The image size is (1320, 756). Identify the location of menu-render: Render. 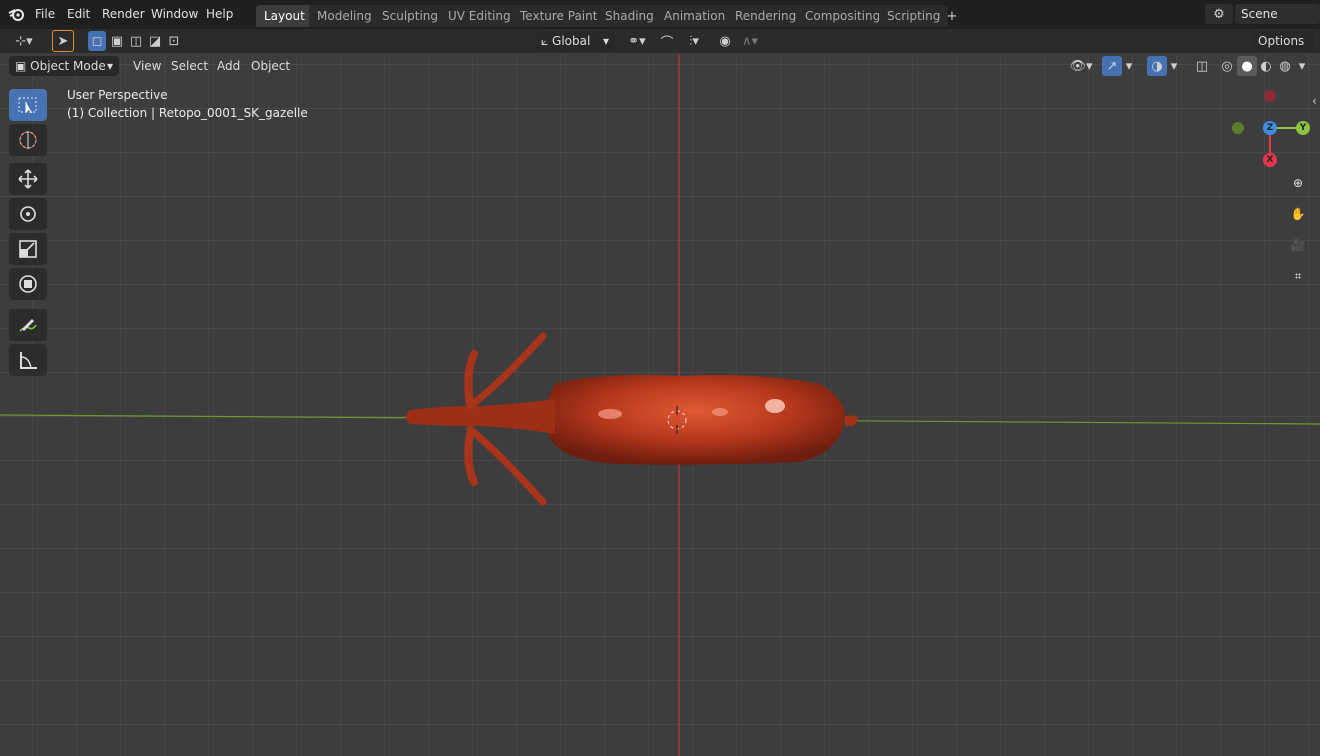
(123, 14).